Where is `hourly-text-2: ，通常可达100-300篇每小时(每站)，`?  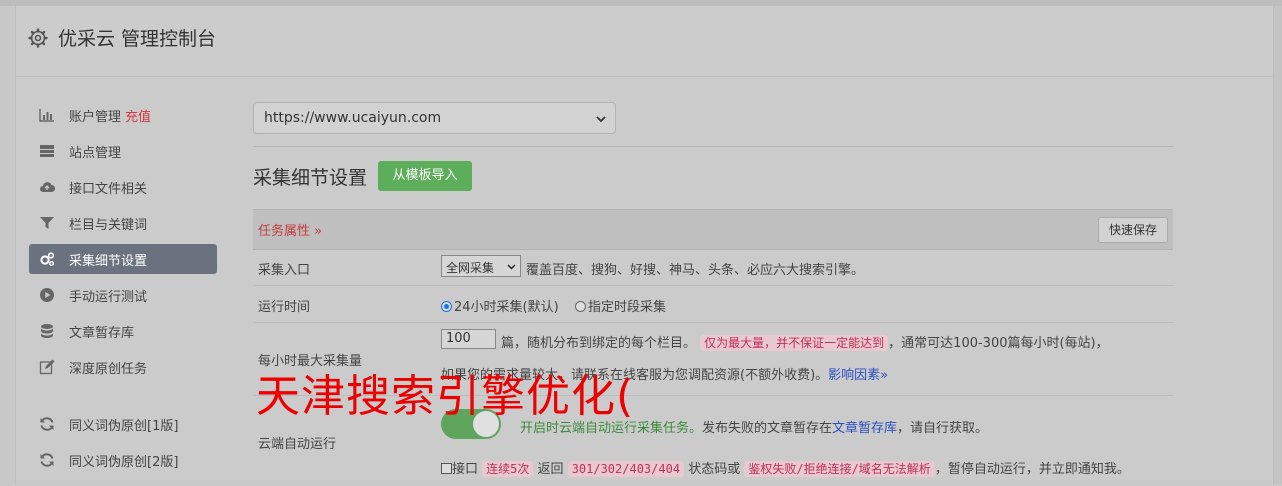 hourly-text-2: ，通常可达100-300篇每小时(每站)， is located at coordinates (998, 343).